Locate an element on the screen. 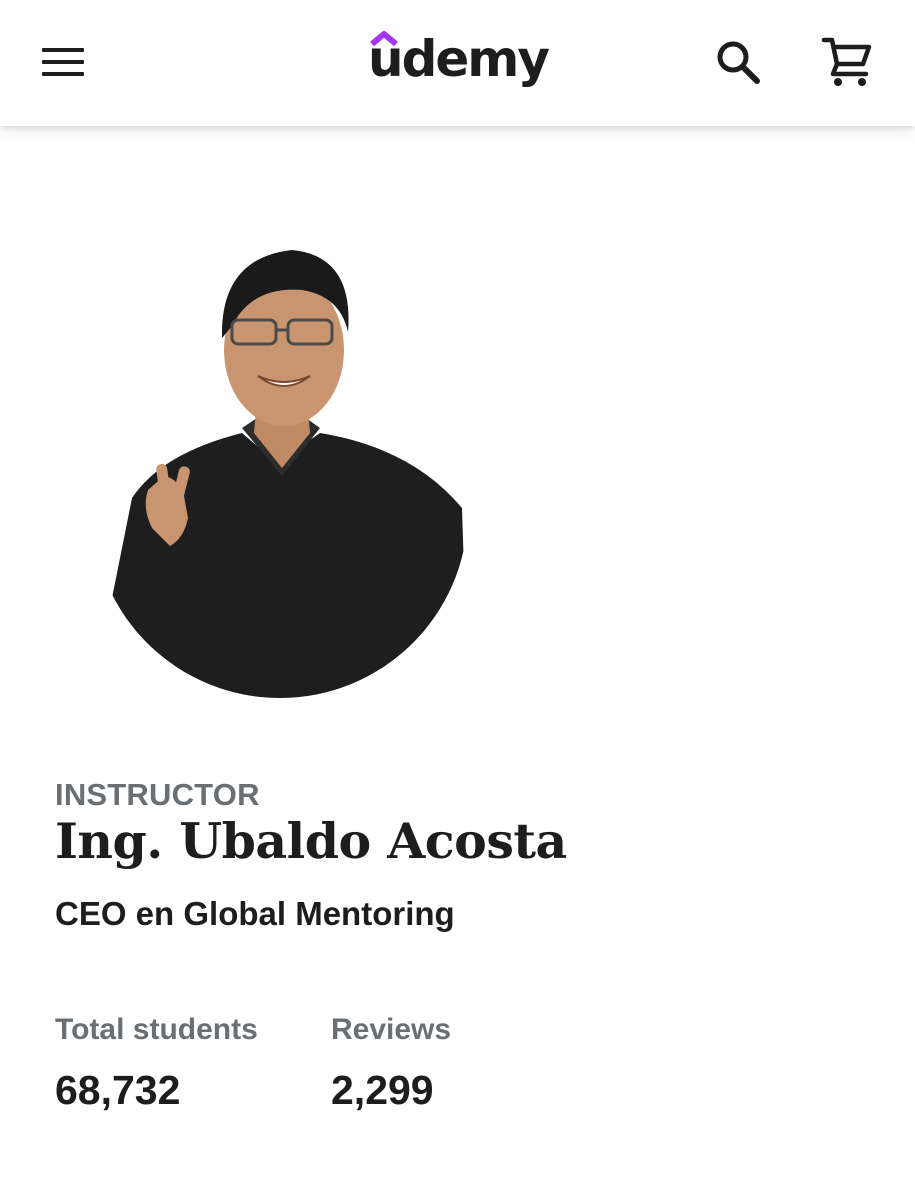 The width and height of the screenshot is (915, 1200). udemy-logo: udemy is located at coordinates (459, 63).